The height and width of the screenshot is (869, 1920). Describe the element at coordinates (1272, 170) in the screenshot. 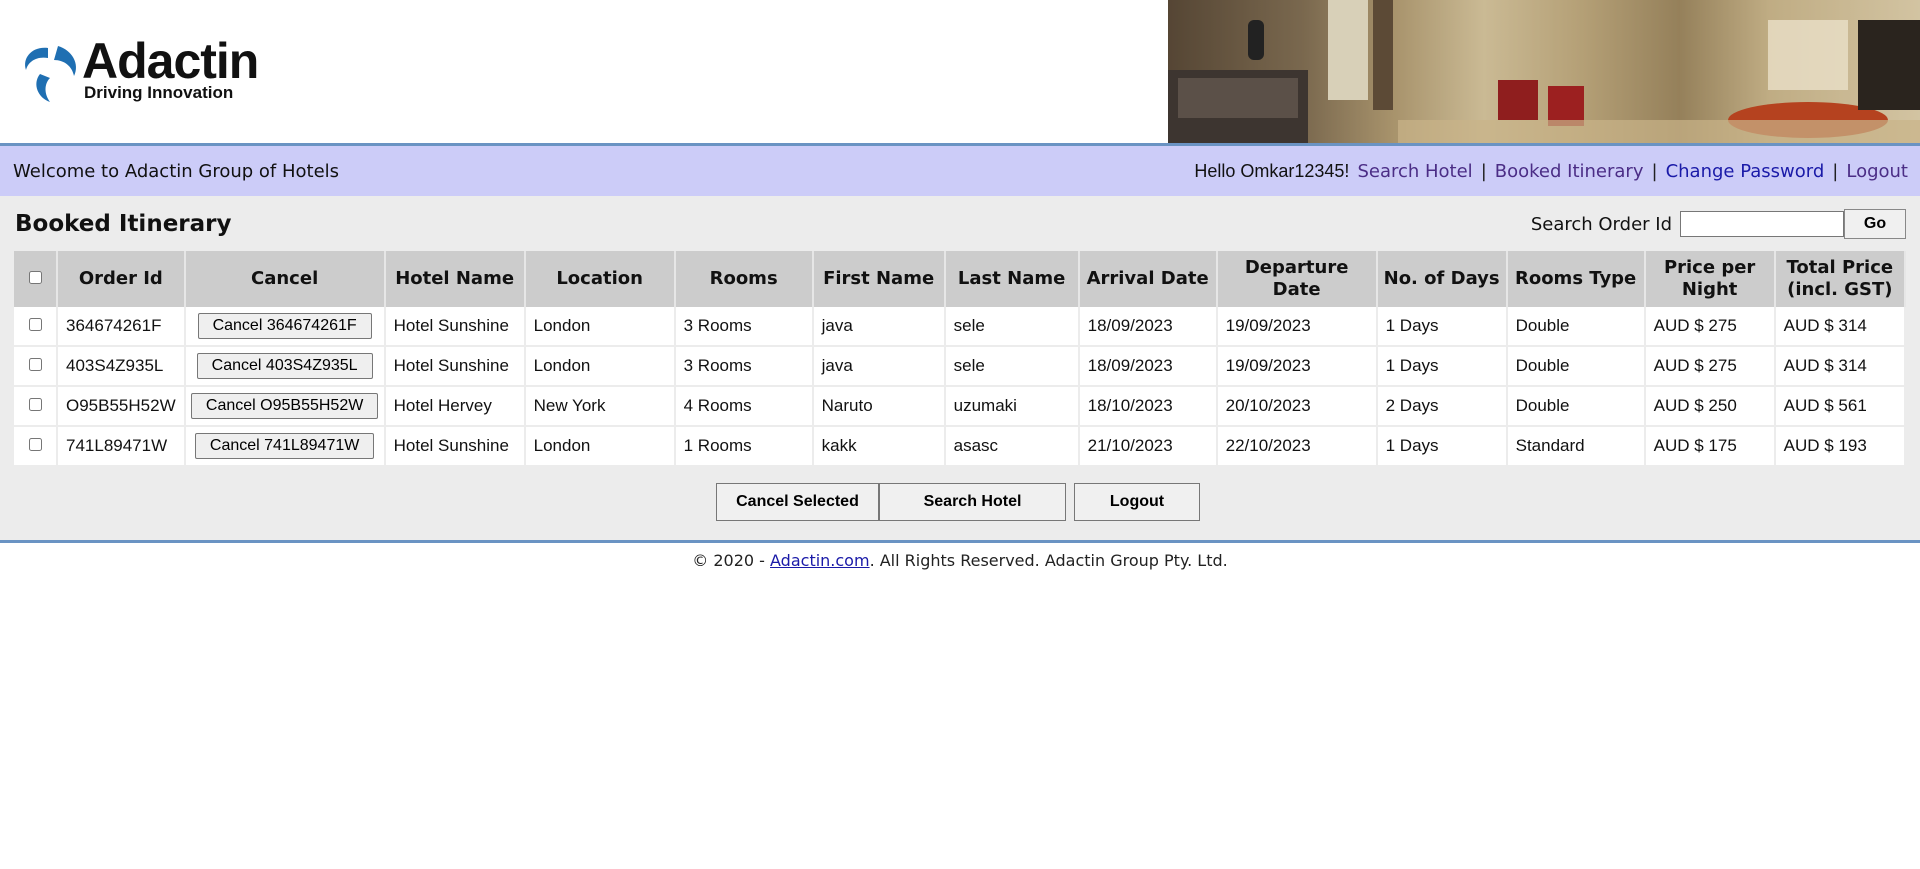

I see `greeting: Hello Omkar12345!` at that location.